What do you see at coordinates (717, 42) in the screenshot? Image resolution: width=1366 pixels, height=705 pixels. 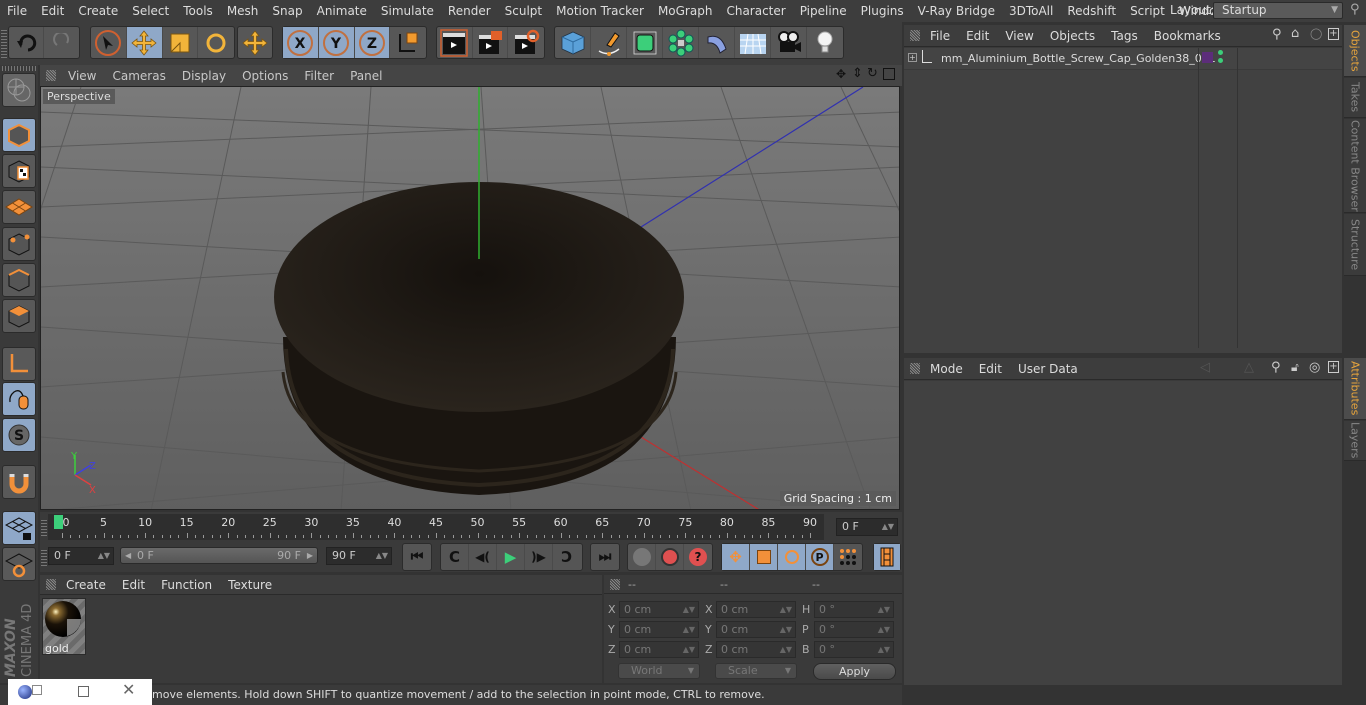 I see `bend-deformer-button` at bounding box center [717, 42].